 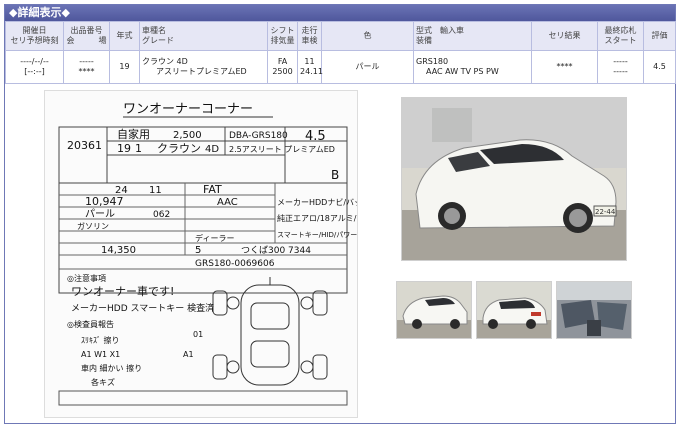 I want to click on sheet-note-tags: メーカーHDD スマートキー 検査済, so click(x=142, y=308).